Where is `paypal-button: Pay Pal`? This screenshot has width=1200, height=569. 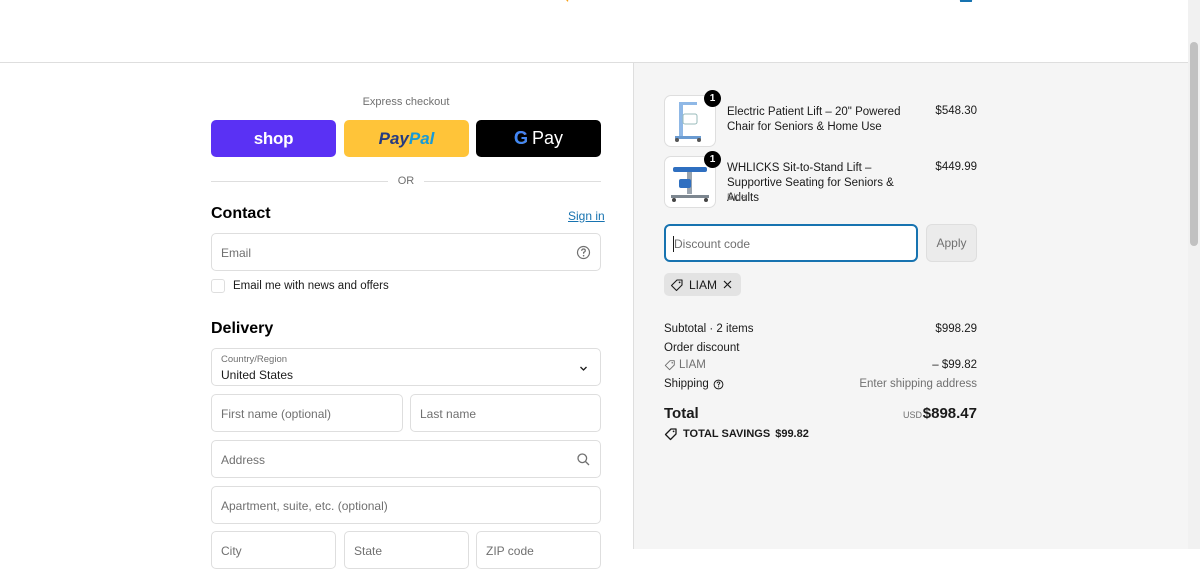 paypal-button: Pay Pal is located at coordinates (406, 138).